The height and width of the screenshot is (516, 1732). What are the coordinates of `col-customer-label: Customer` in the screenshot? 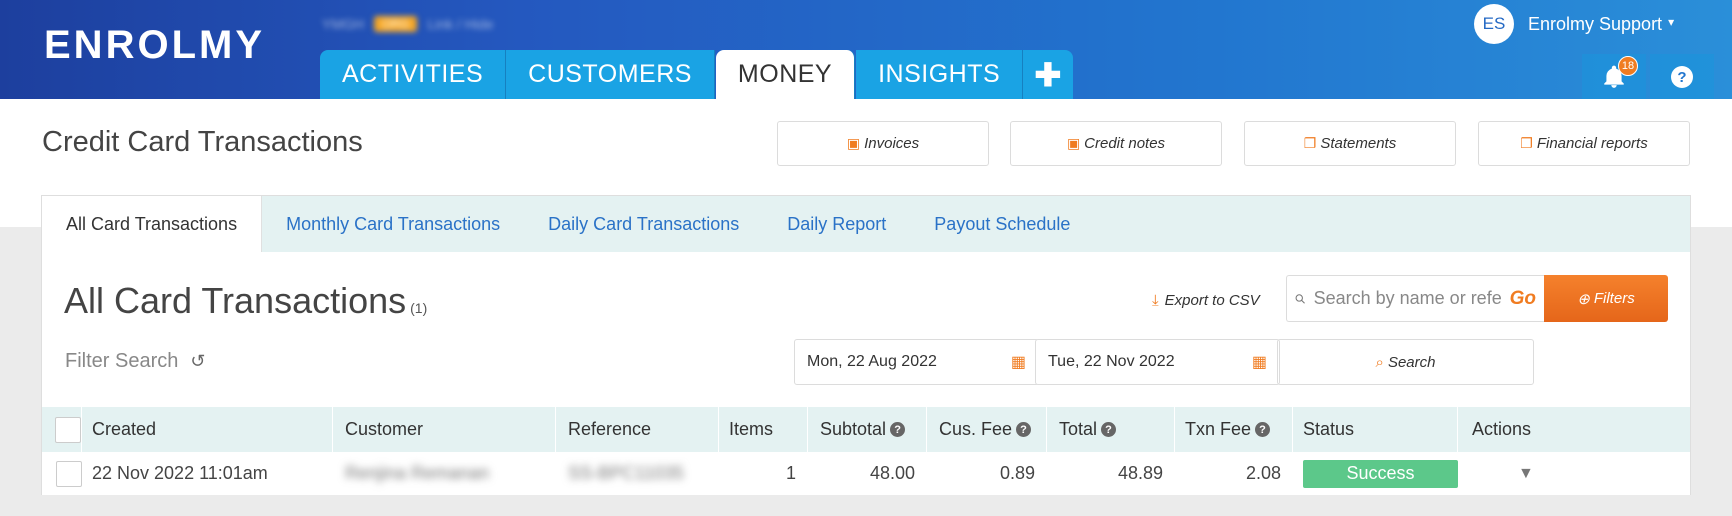 It's located at (384, 429).